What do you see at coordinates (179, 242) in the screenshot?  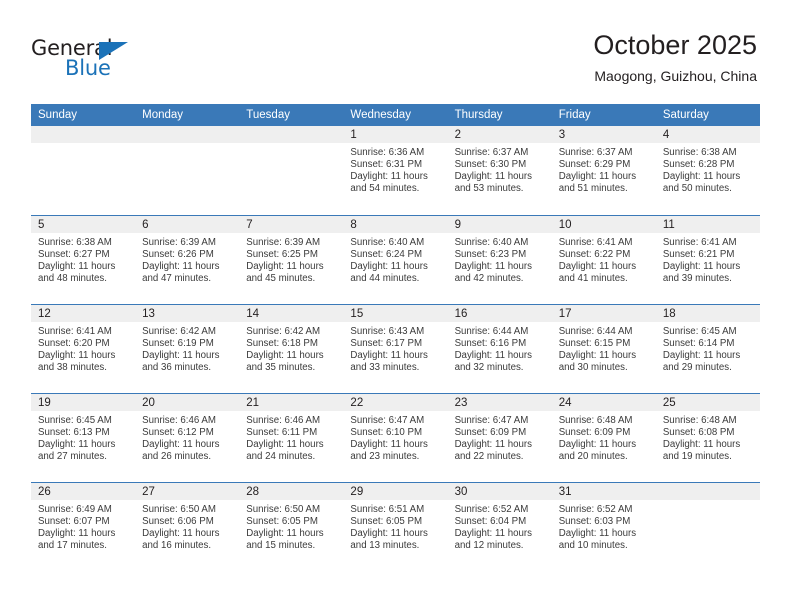 I see `sunrise-time: Sunrise: 6:39 AM` at bounding box center [179, 242].